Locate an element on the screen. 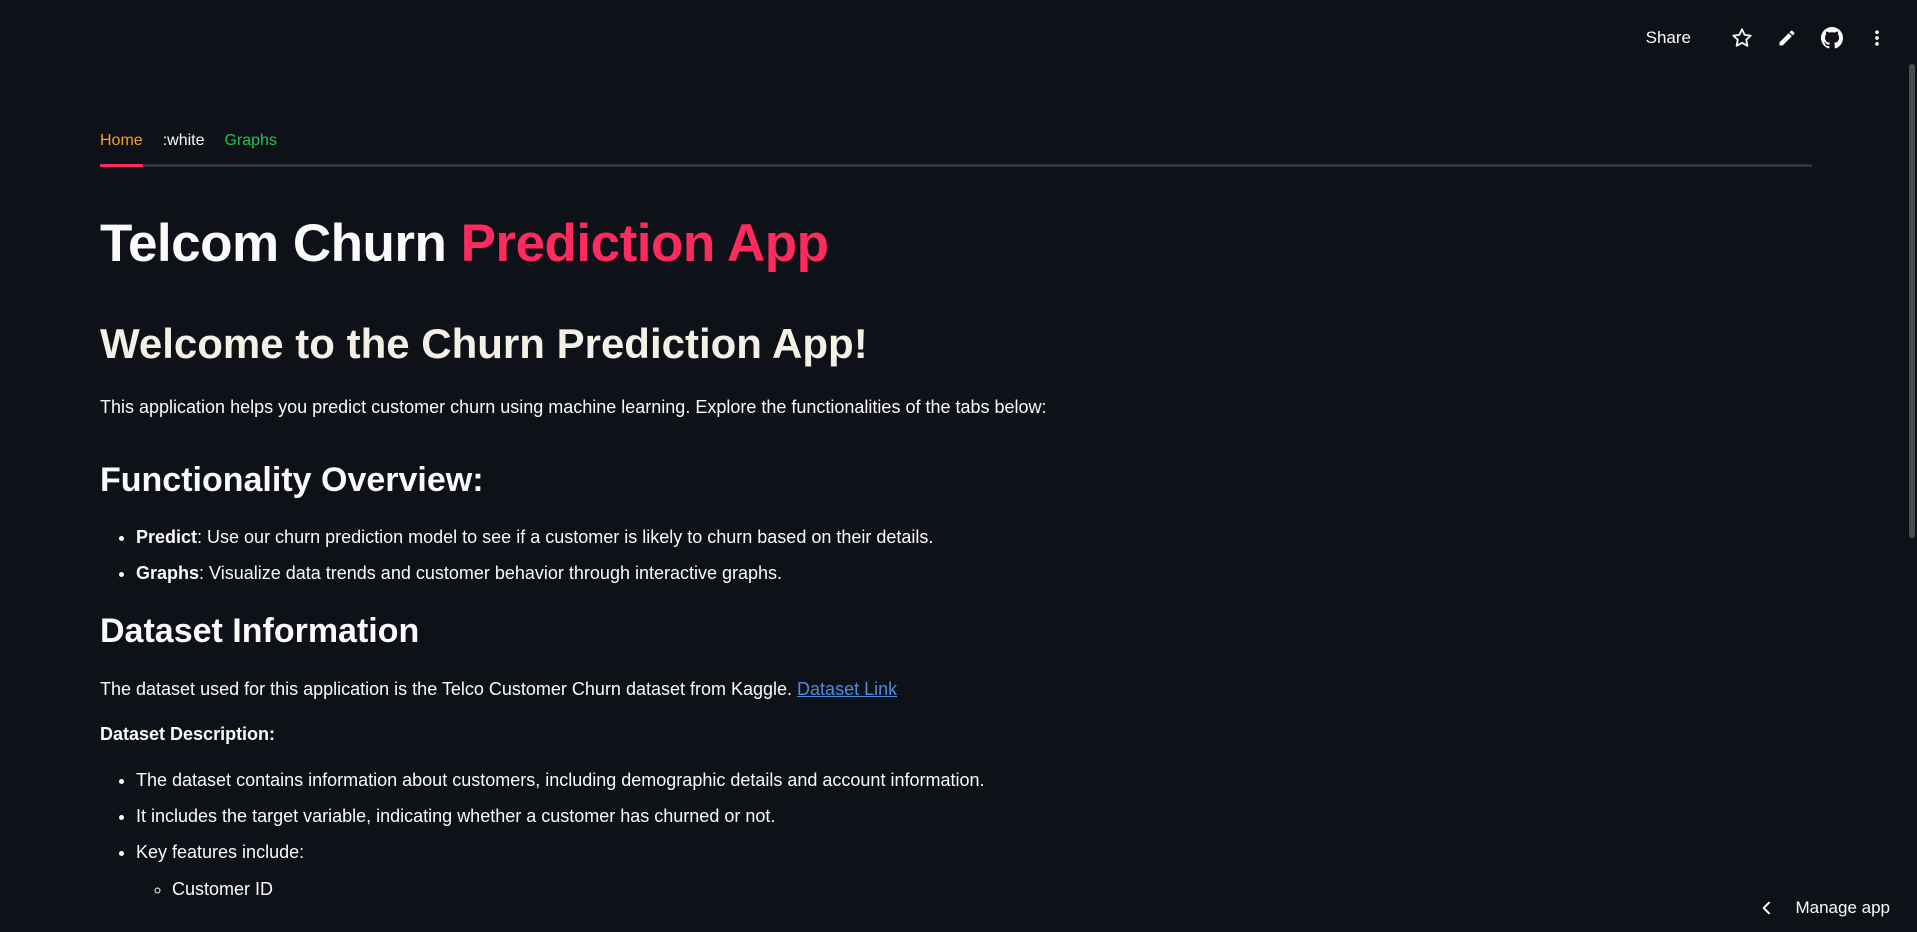 This screenshot has height=932, width=1917. star-icon is located at coordinates (1742, 38).